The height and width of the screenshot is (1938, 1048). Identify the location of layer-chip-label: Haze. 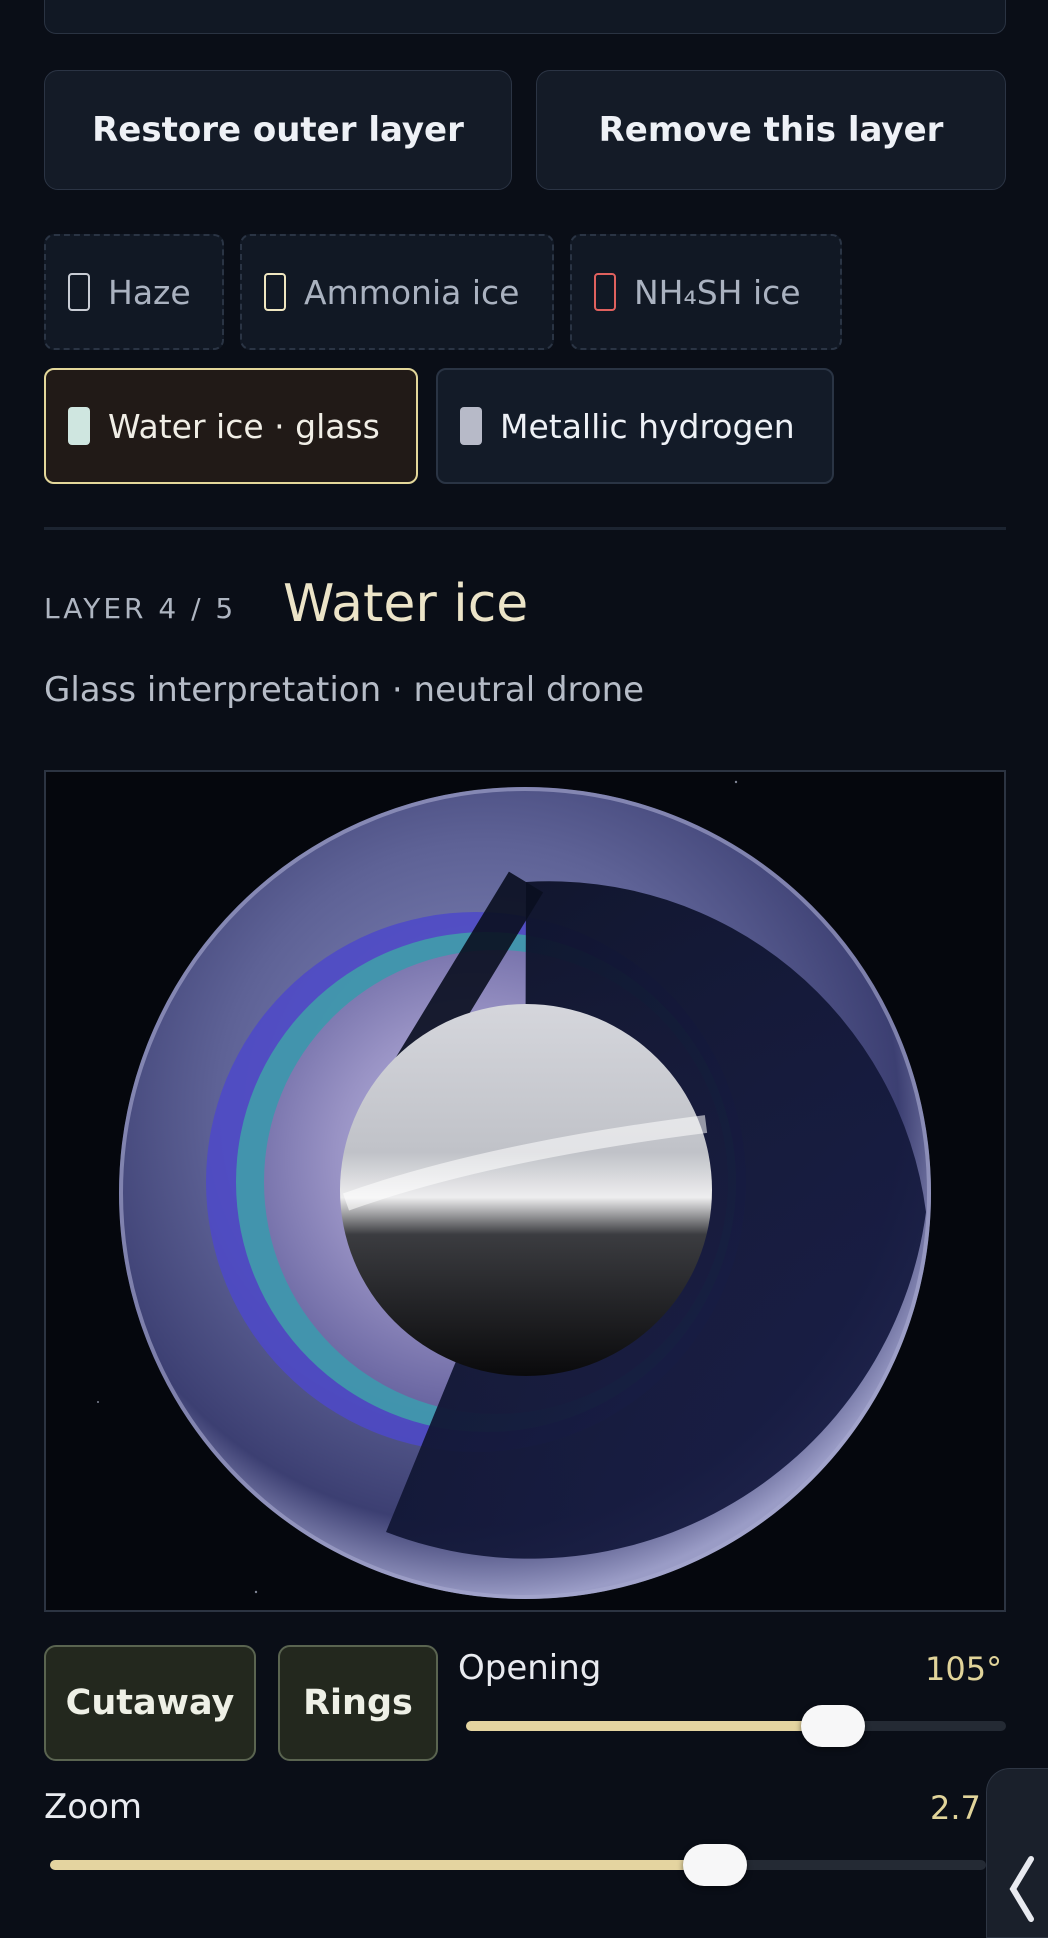
(149, 292).